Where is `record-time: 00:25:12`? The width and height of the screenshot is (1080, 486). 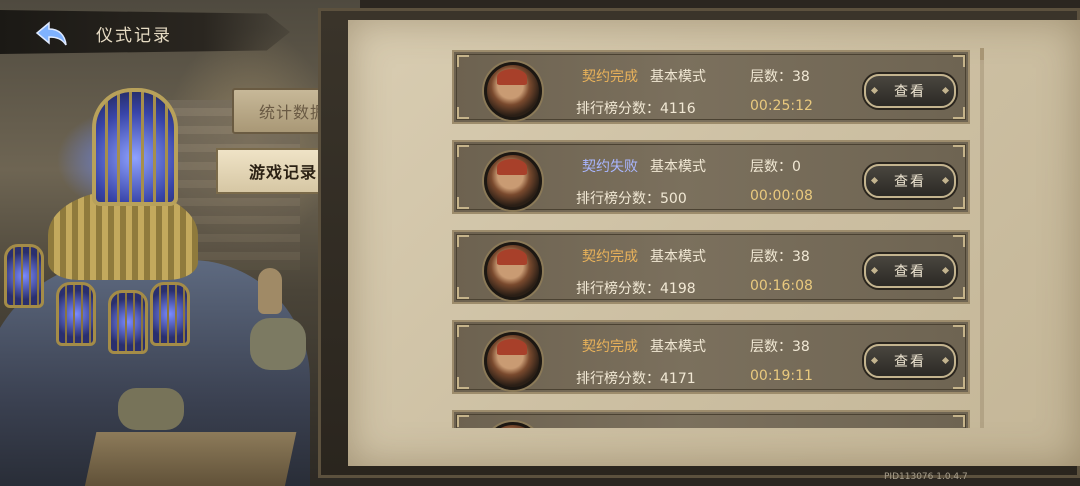
record-time: 00:25:12 is located at coordinates (781, 106).